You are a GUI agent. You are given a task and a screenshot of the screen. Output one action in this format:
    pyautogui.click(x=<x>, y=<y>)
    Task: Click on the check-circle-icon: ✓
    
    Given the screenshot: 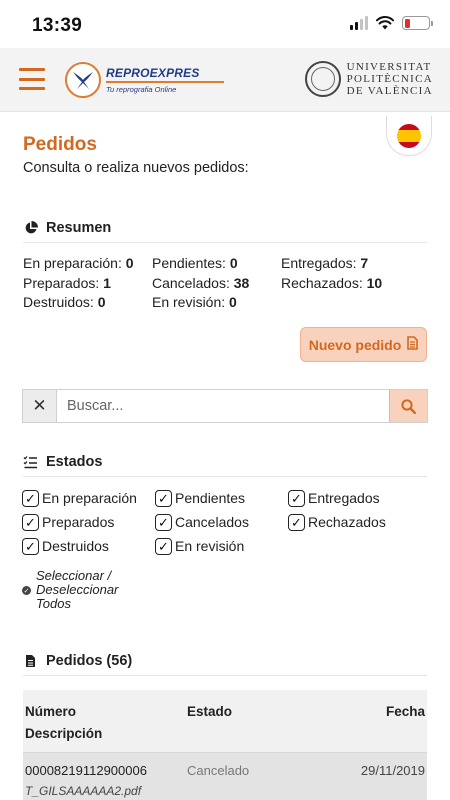 What is the action you would take?
    pyautogui.click(x=26, y=590)
    